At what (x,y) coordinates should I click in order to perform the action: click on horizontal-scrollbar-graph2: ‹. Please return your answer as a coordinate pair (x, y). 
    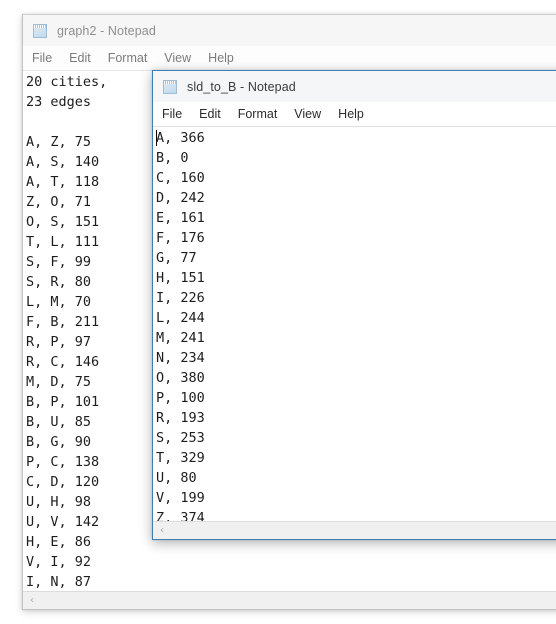
    Looking at the image, I should click on (289, 600).